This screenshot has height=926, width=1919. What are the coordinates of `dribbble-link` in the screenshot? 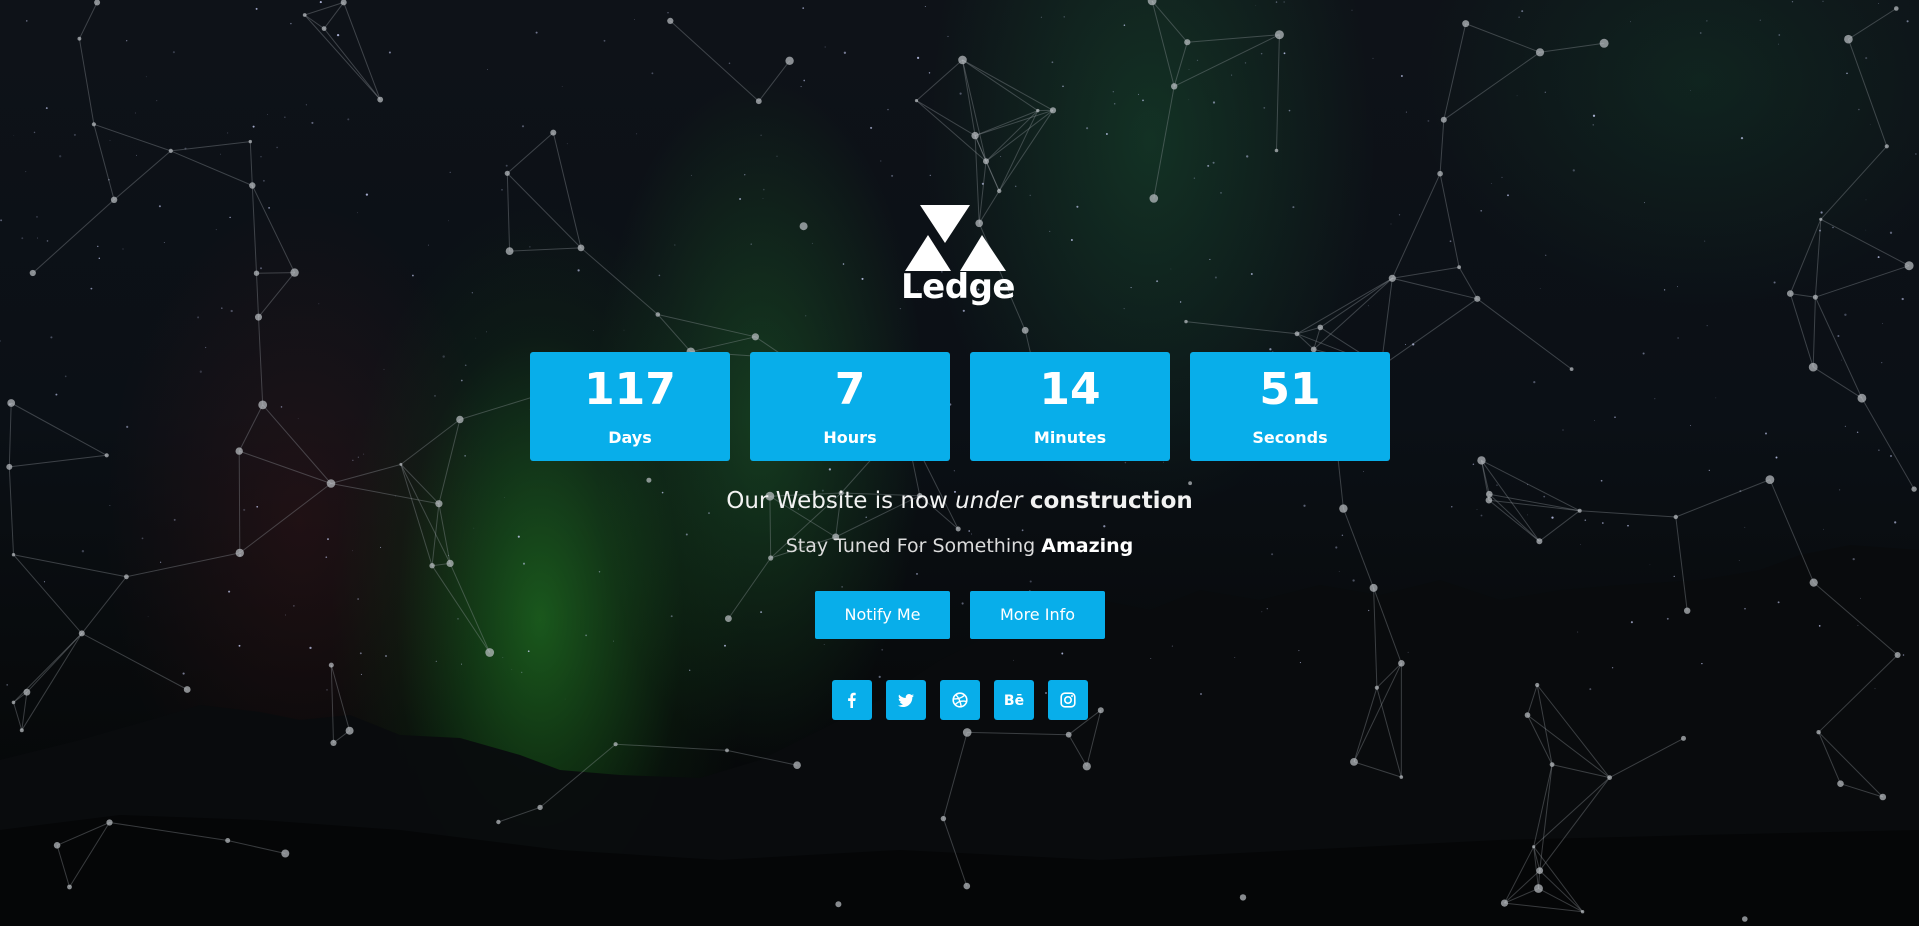 It's located at (960, 700).